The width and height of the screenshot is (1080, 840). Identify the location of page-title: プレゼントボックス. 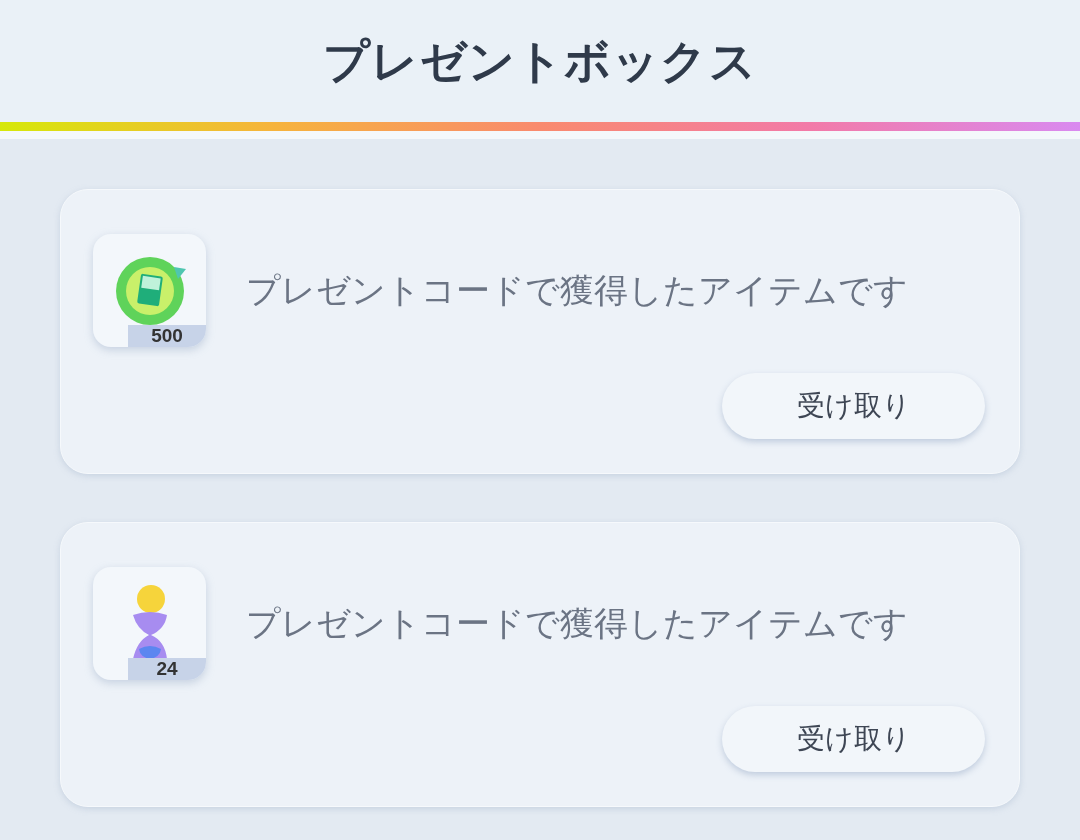
(540, 61).